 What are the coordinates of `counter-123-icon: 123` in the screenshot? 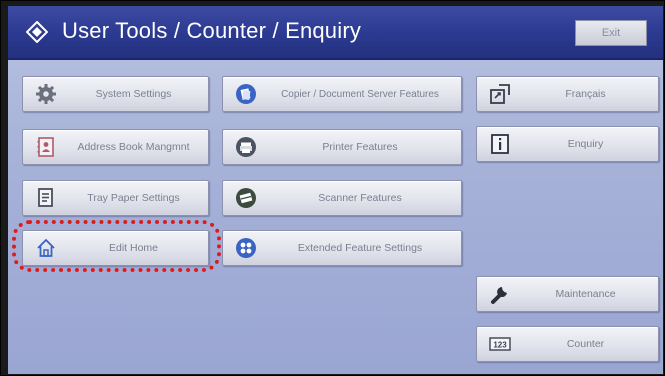 It's located at (500, 344).